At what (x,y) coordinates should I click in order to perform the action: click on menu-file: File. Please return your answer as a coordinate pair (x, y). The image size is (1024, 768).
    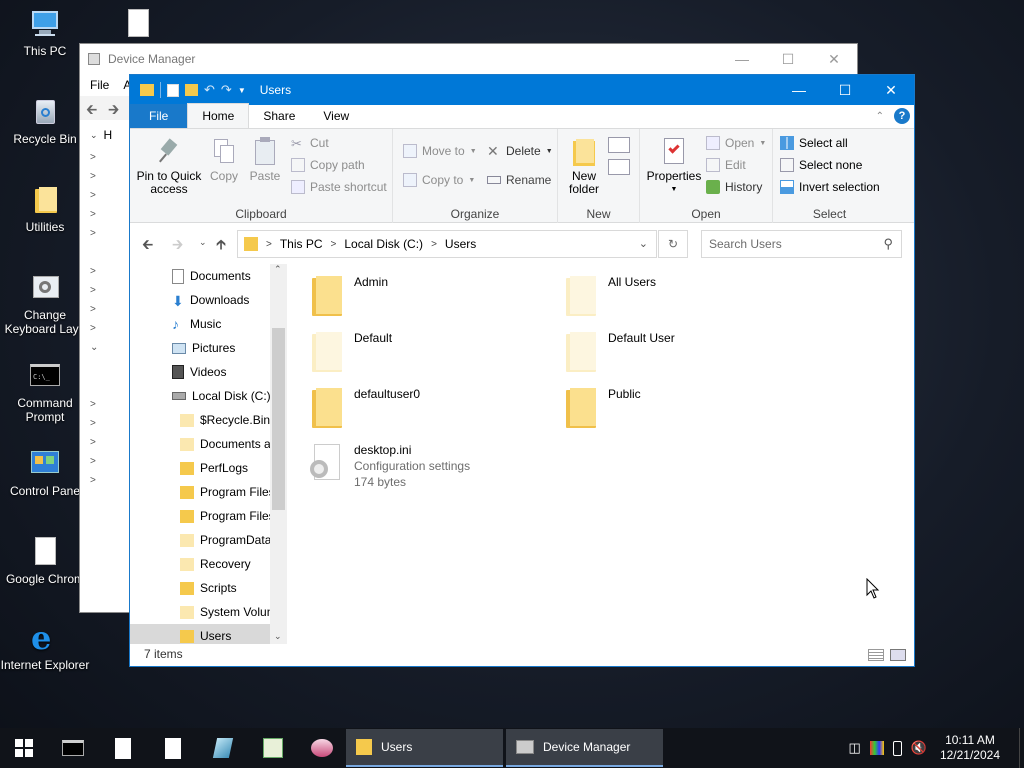
    Looking at the image, I should click on (99, 85).